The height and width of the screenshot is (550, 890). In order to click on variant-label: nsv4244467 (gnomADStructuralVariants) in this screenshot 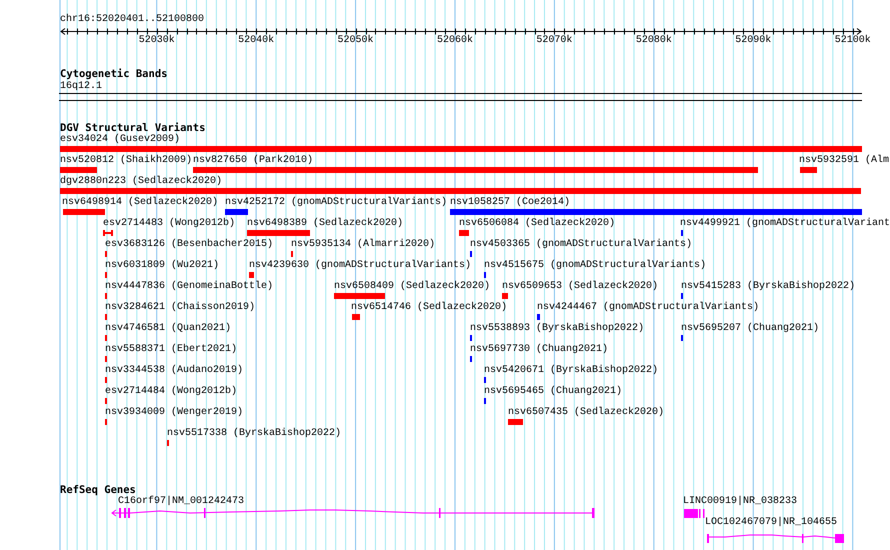, I will do `click(648, 307)`.